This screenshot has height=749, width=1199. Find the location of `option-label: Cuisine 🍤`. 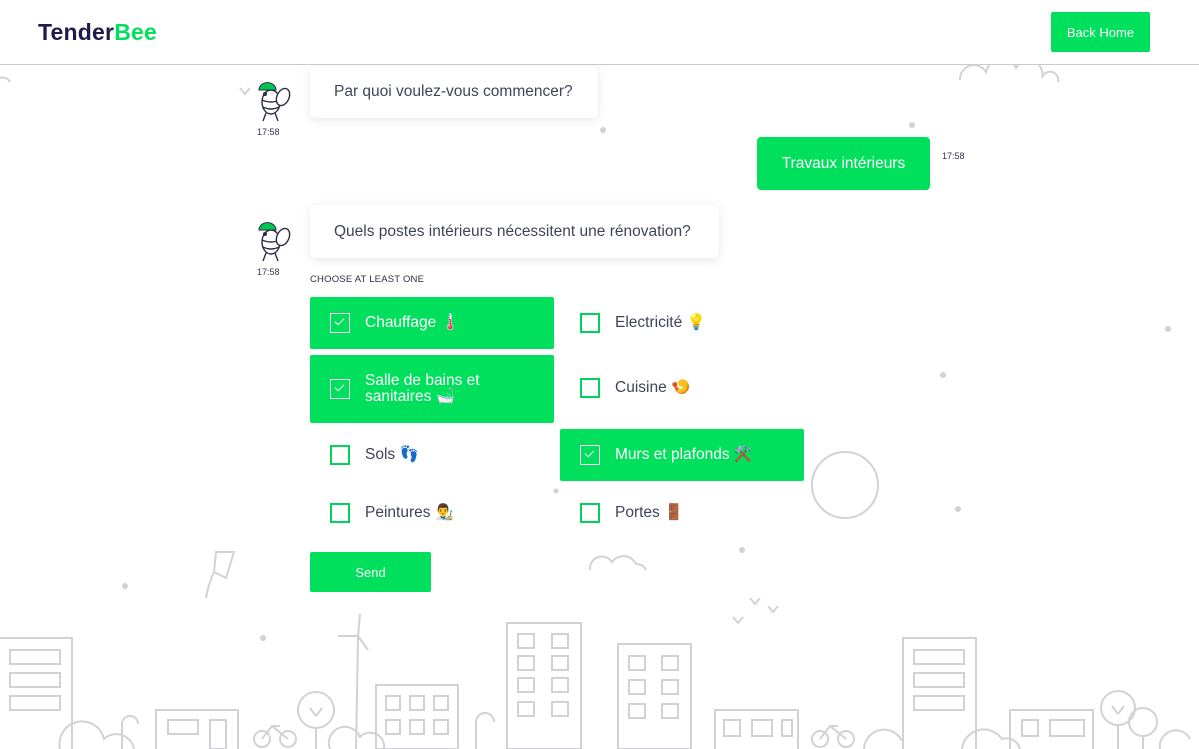

option-label: Cuisine 🍤 is located at coordinates (653, 387).